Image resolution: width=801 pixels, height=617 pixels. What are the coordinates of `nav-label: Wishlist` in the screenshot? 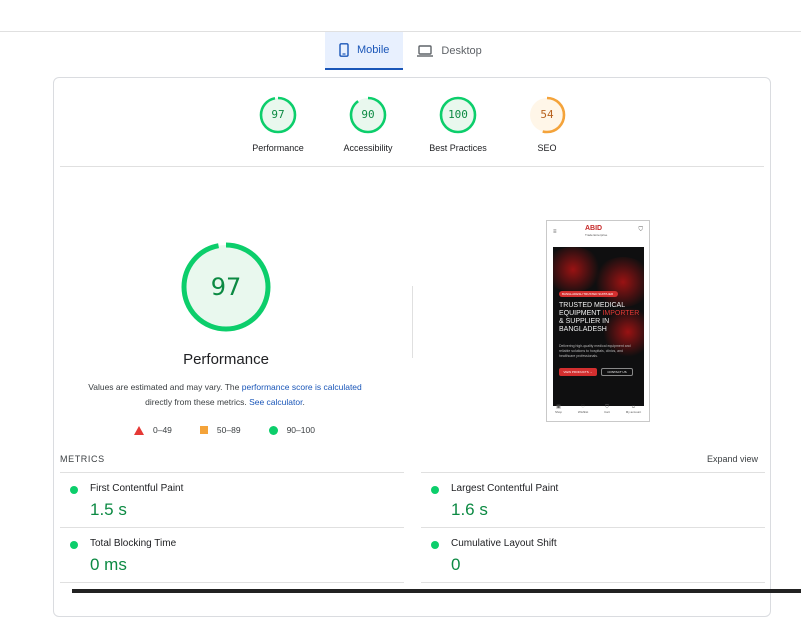 It's located at (583, 412).